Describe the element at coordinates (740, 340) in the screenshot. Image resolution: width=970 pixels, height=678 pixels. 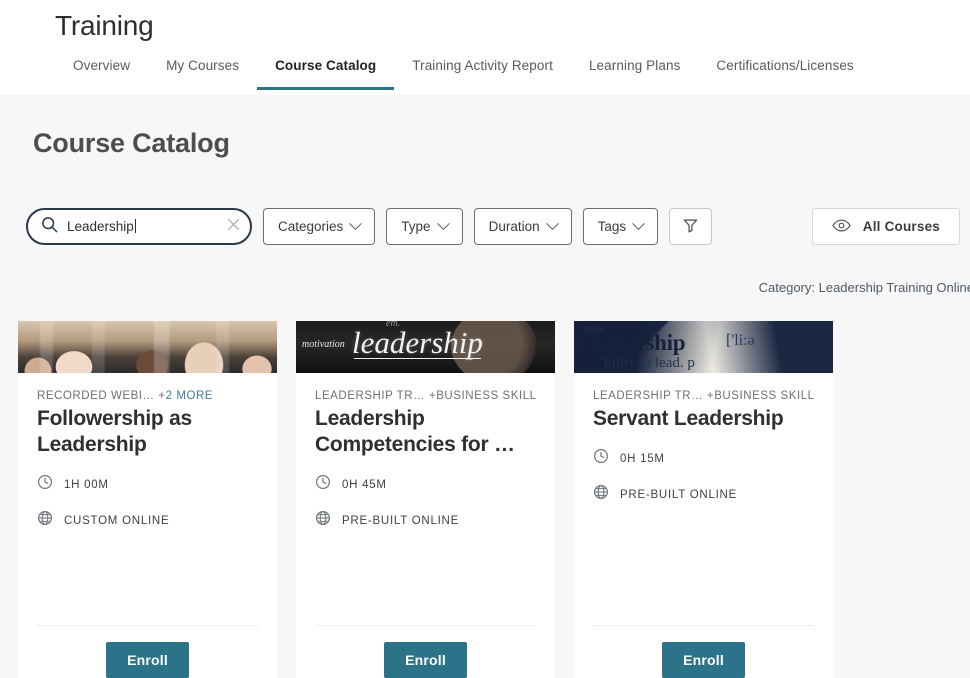
I see `thumbnail-text-3: ['li:ə` at that location.